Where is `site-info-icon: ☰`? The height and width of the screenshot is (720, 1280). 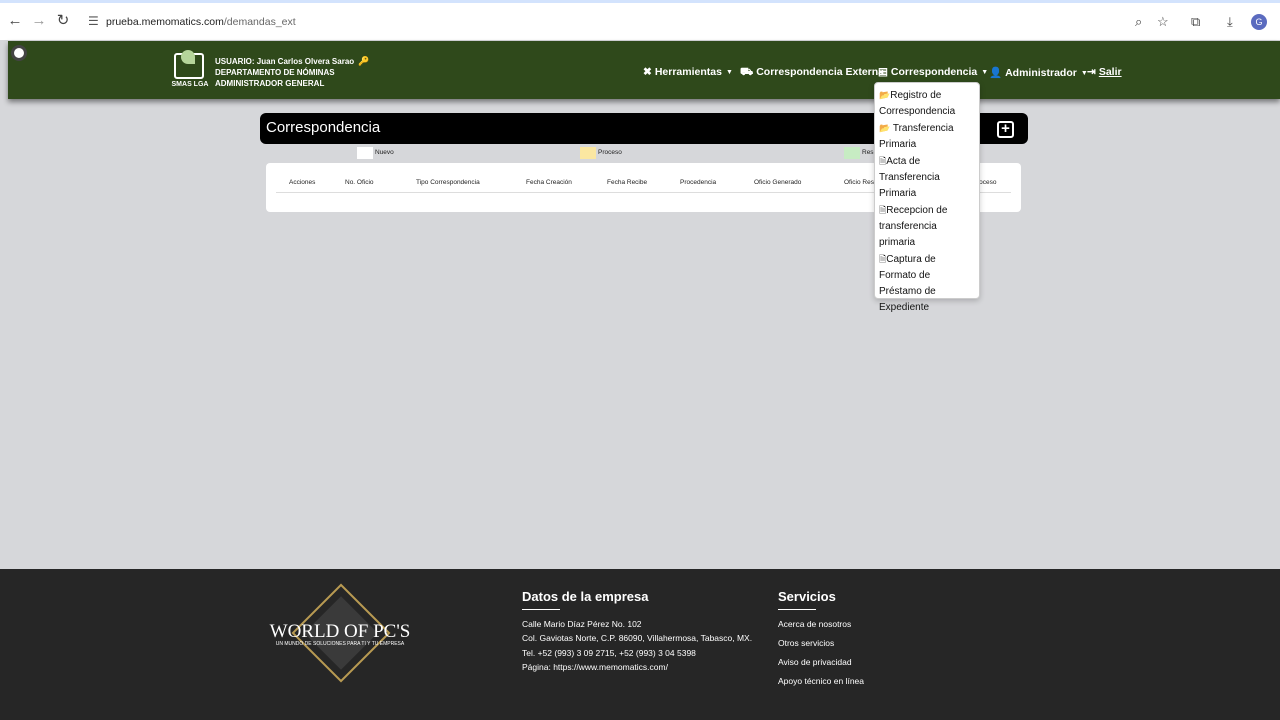 site-info-icon: ☰ is located at coordinates (93, 21).